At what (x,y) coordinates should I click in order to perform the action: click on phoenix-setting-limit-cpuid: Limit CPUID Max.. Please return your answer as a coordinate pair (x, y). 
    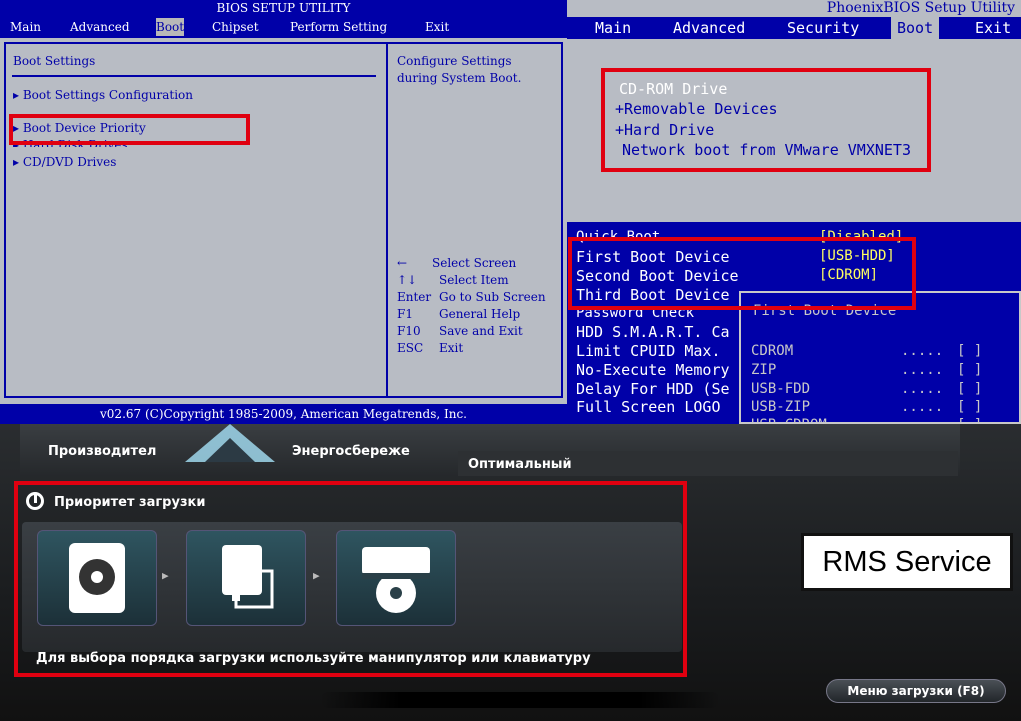
    Looking at the image, I should click on (648, 351).